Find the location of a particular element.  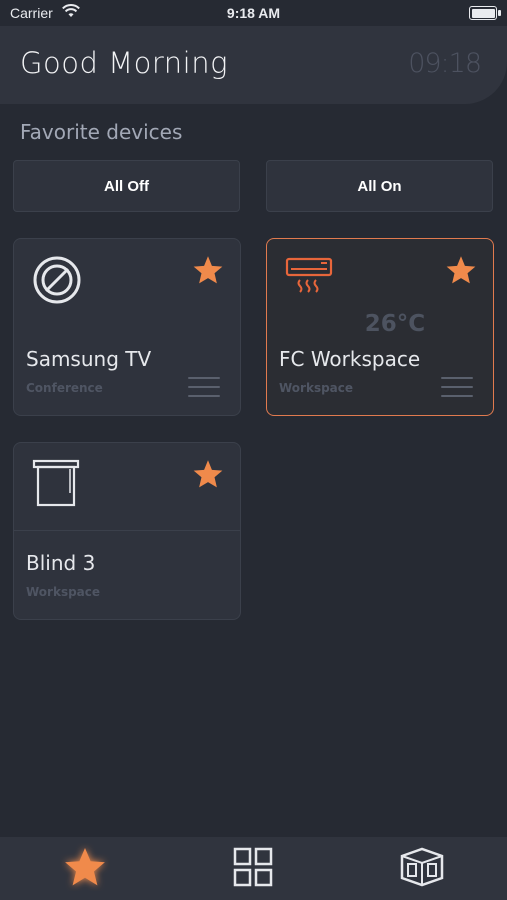

tab-rooms is located at coordinates (422, 869).